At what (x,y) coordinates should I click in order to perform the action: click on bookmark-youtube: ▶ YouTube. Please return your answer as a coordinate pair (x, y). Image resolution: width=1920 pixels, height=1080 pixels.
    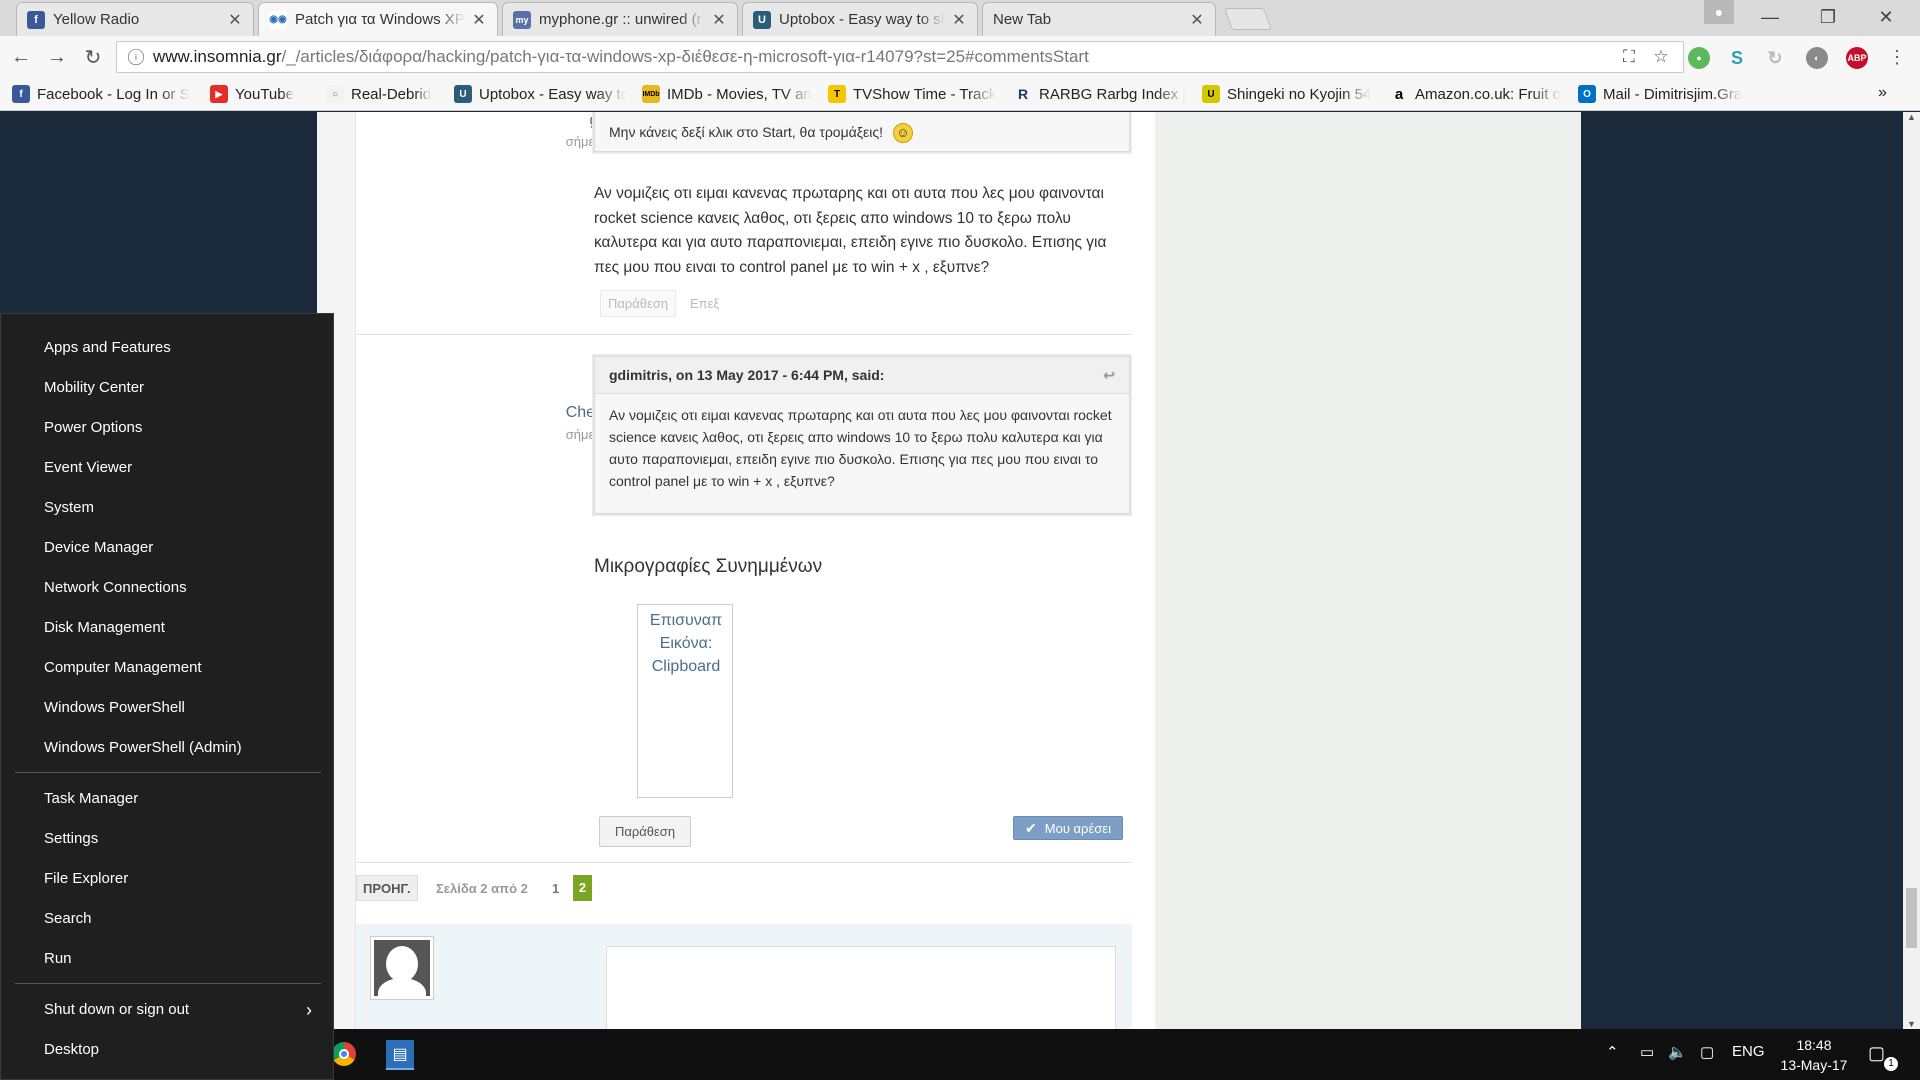
    Looking at the image, I should click on (260, 94).